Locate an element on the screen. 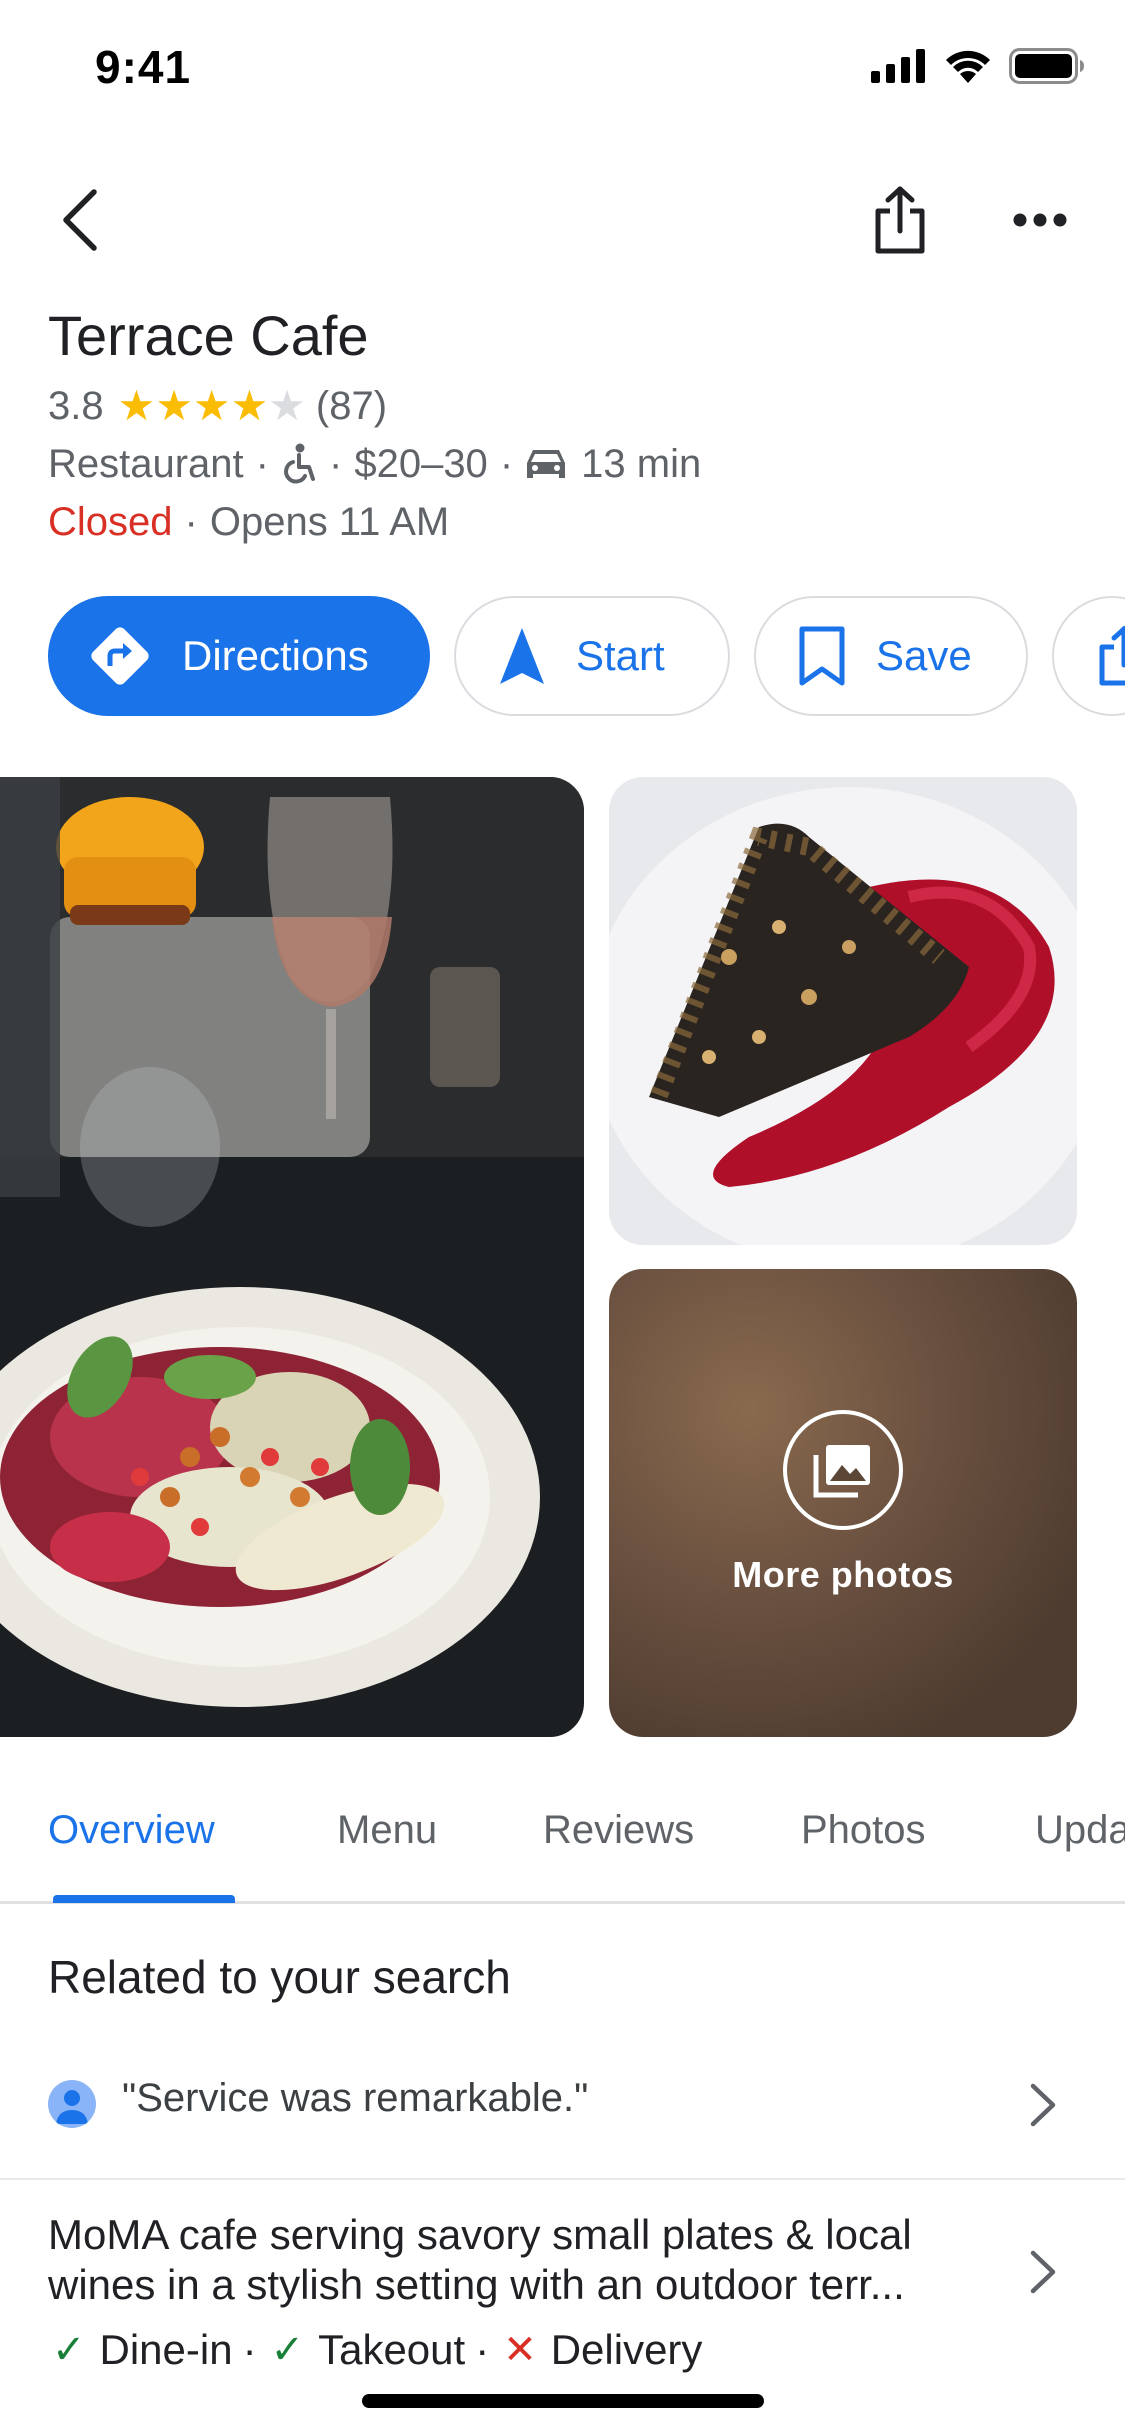 This screenshot has width=1125, height=2436. back-button is located at coordinates (80, 220).